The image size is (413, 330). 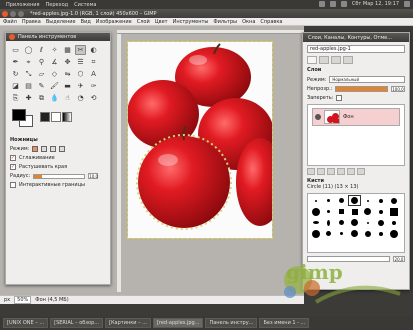 What do you see at coordinates (67, 74) in the screenshot?
I see `flip-icon: ⇋` at bounding box center [67, 74].